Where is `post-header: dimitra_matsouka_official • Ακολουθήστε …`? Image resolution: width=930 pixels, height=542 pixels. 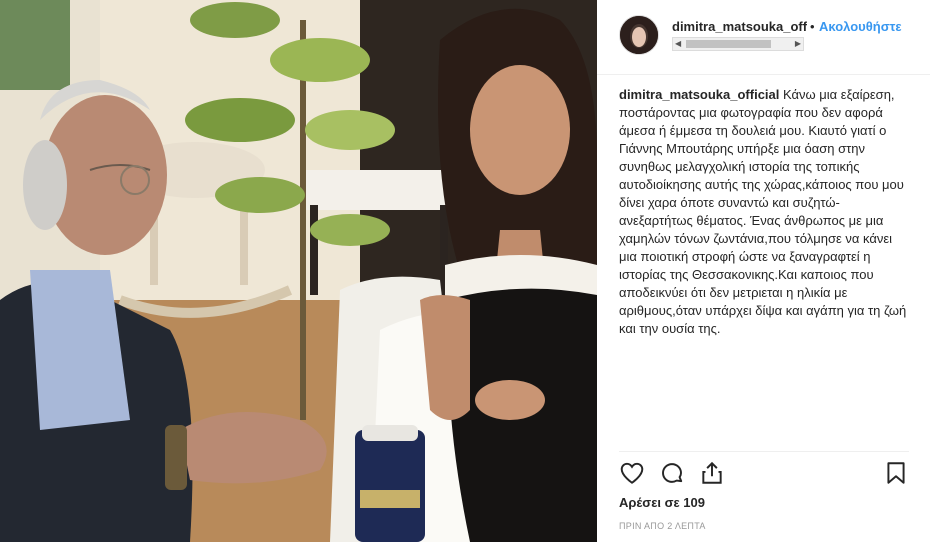
post-header: dimitra_matsouka_official • Ακολουθήστε … is located at coordinates (763, 37).